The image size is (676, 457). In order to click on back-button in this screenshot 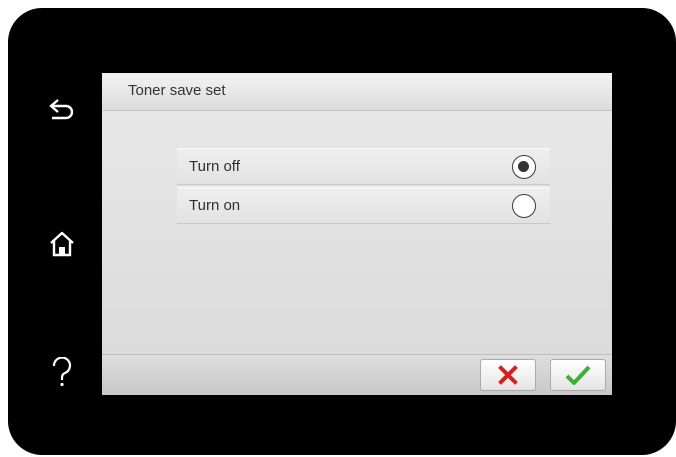, I will do `click(62, 110)`.